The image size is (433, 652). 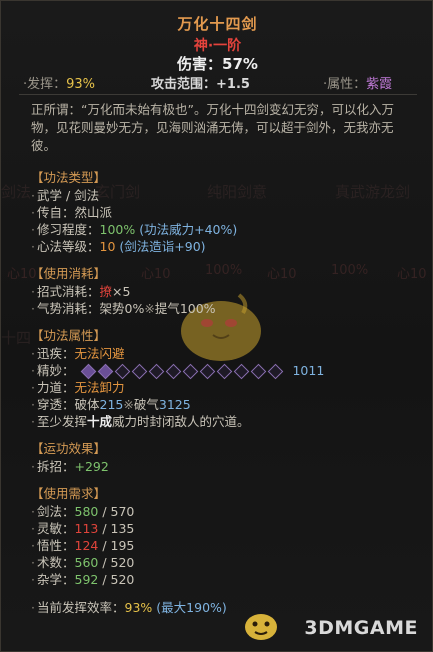 What do you see at coordinates (55, 212) in the screenshot?
I see `origin-label: 传自：` at bounding box center [55, 212].